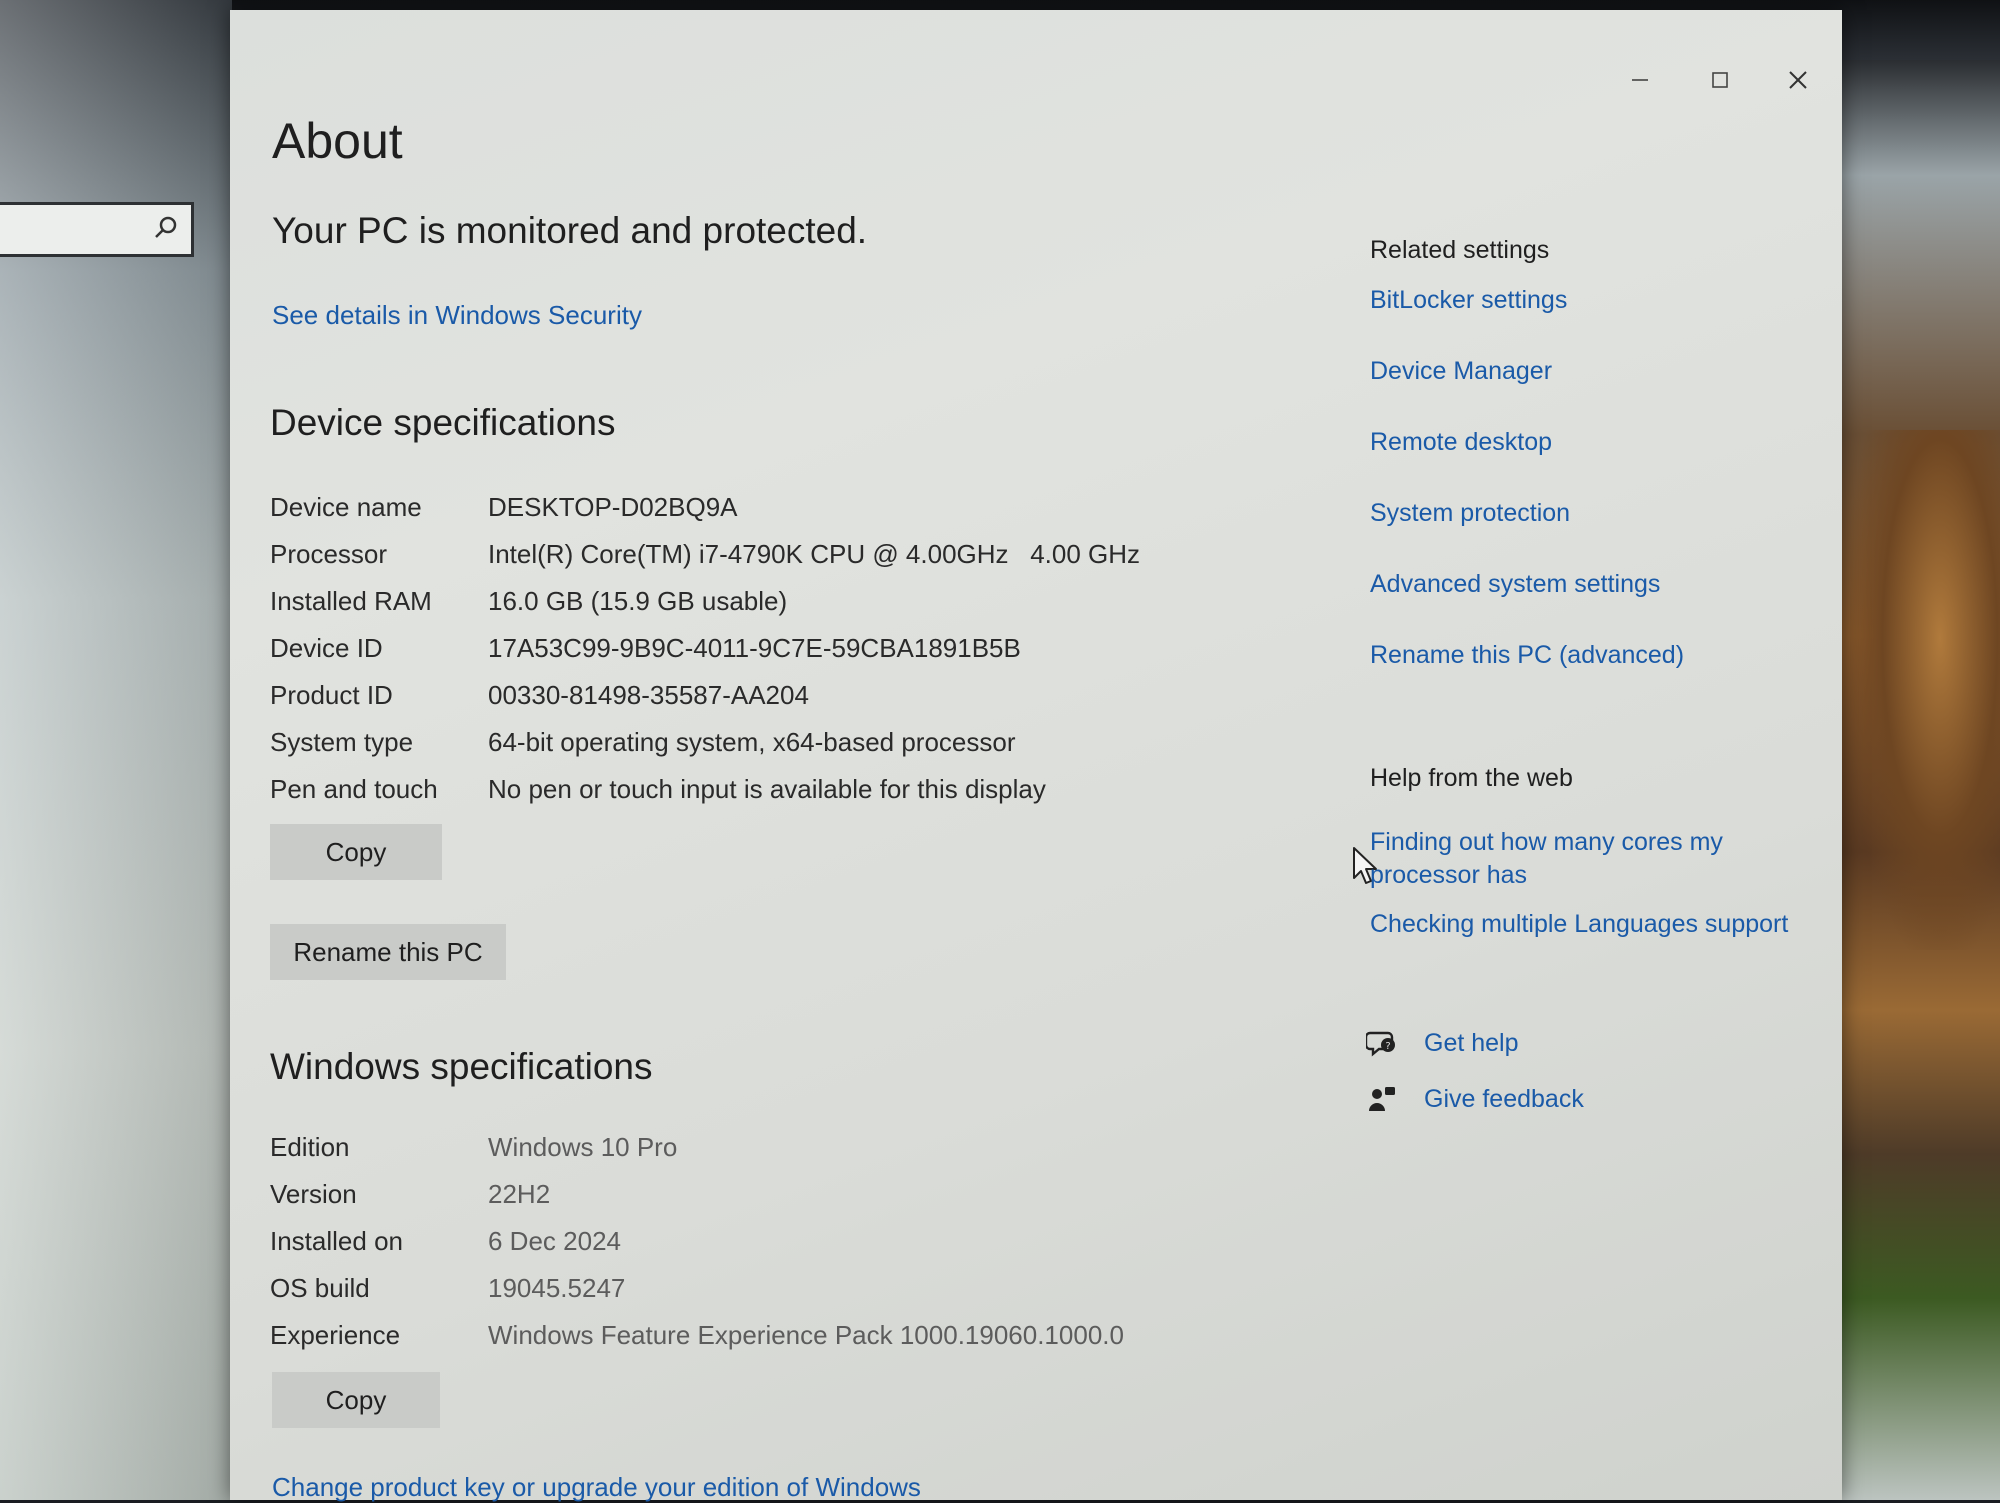  I want to click on spec-value: 22H2, so click(519, 1194).